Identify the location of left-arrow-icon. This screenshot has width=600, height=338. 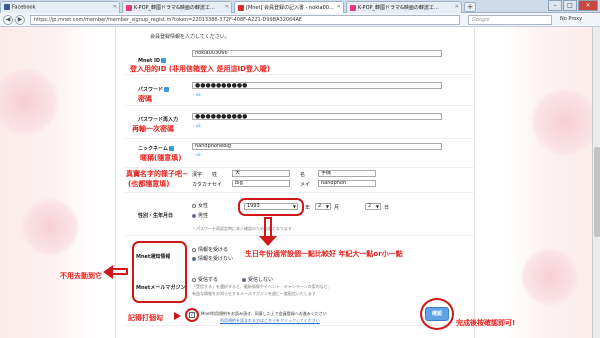
(108, 272).